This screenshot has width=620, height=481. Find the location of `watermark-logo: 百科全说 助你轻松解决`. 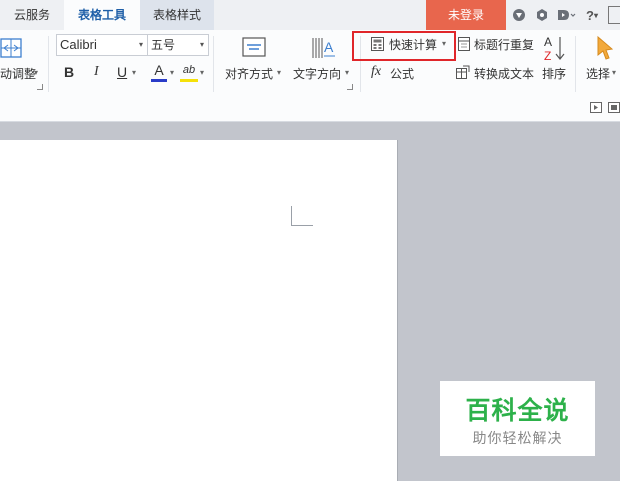

watermark-logo: 百科全说 助你轻松解决 is located at coordinates (517, 418).